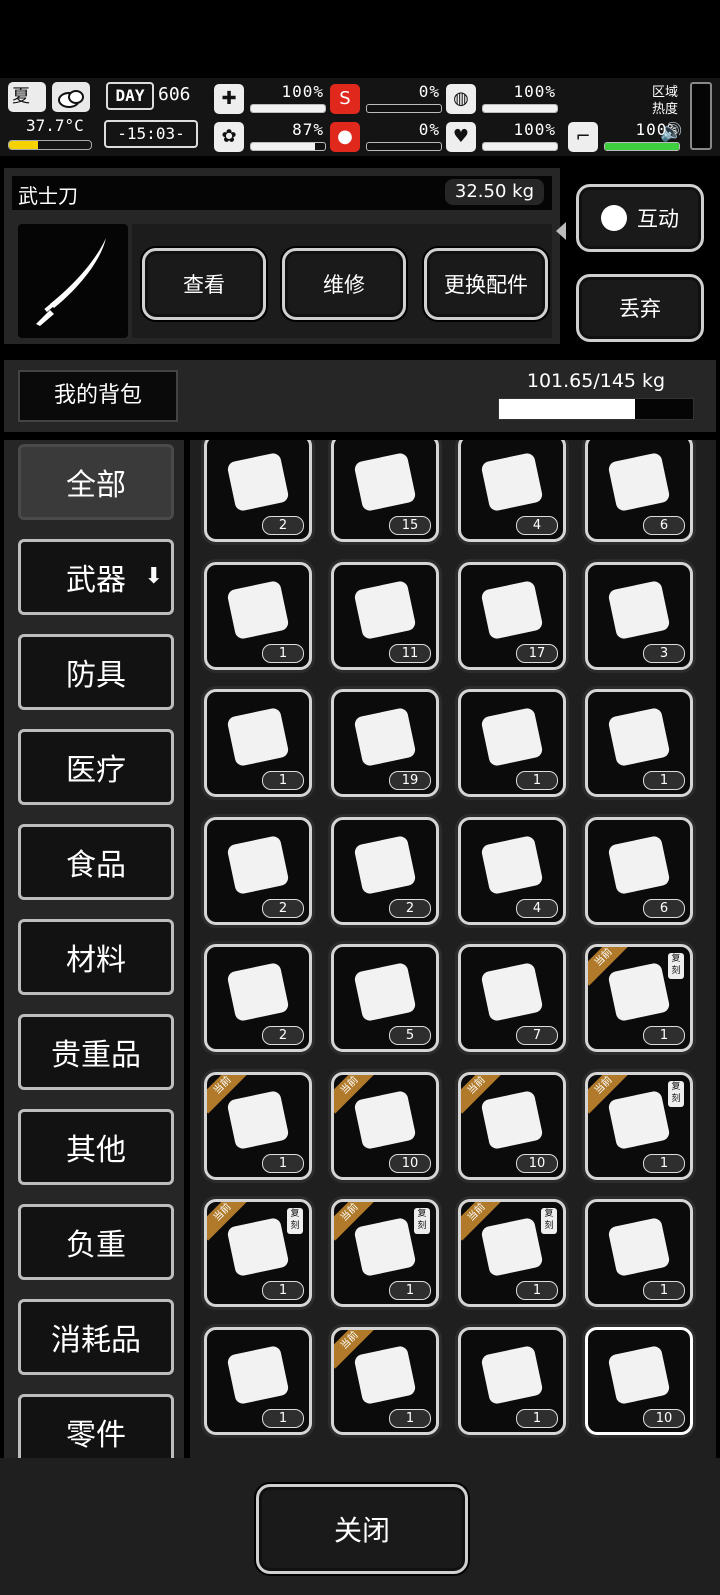  Describe the element at coordinates (461, 137) in the screenshot. I see `heart-icon: ♥` at that location.